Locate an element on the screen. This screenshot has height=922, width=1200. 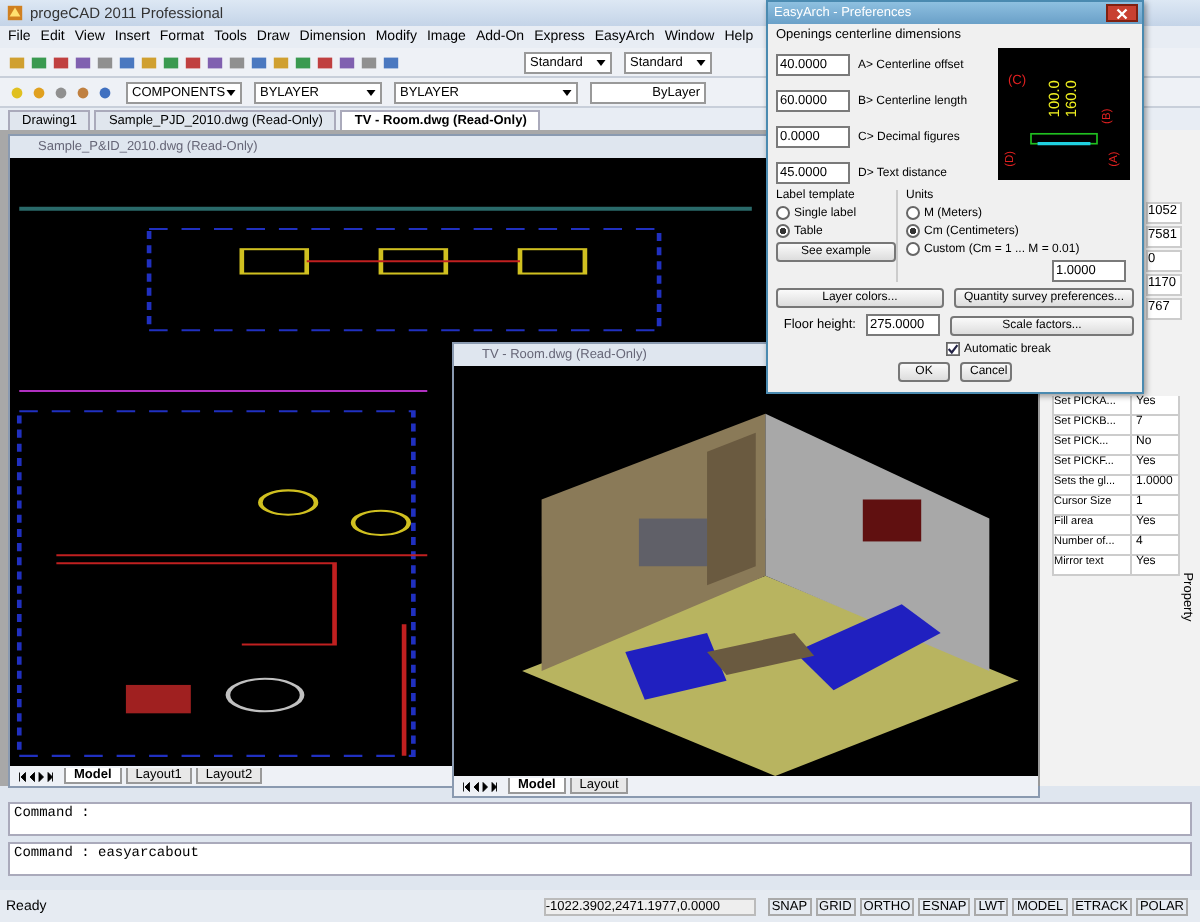
close-icon is located at coordinates (1122, 13).